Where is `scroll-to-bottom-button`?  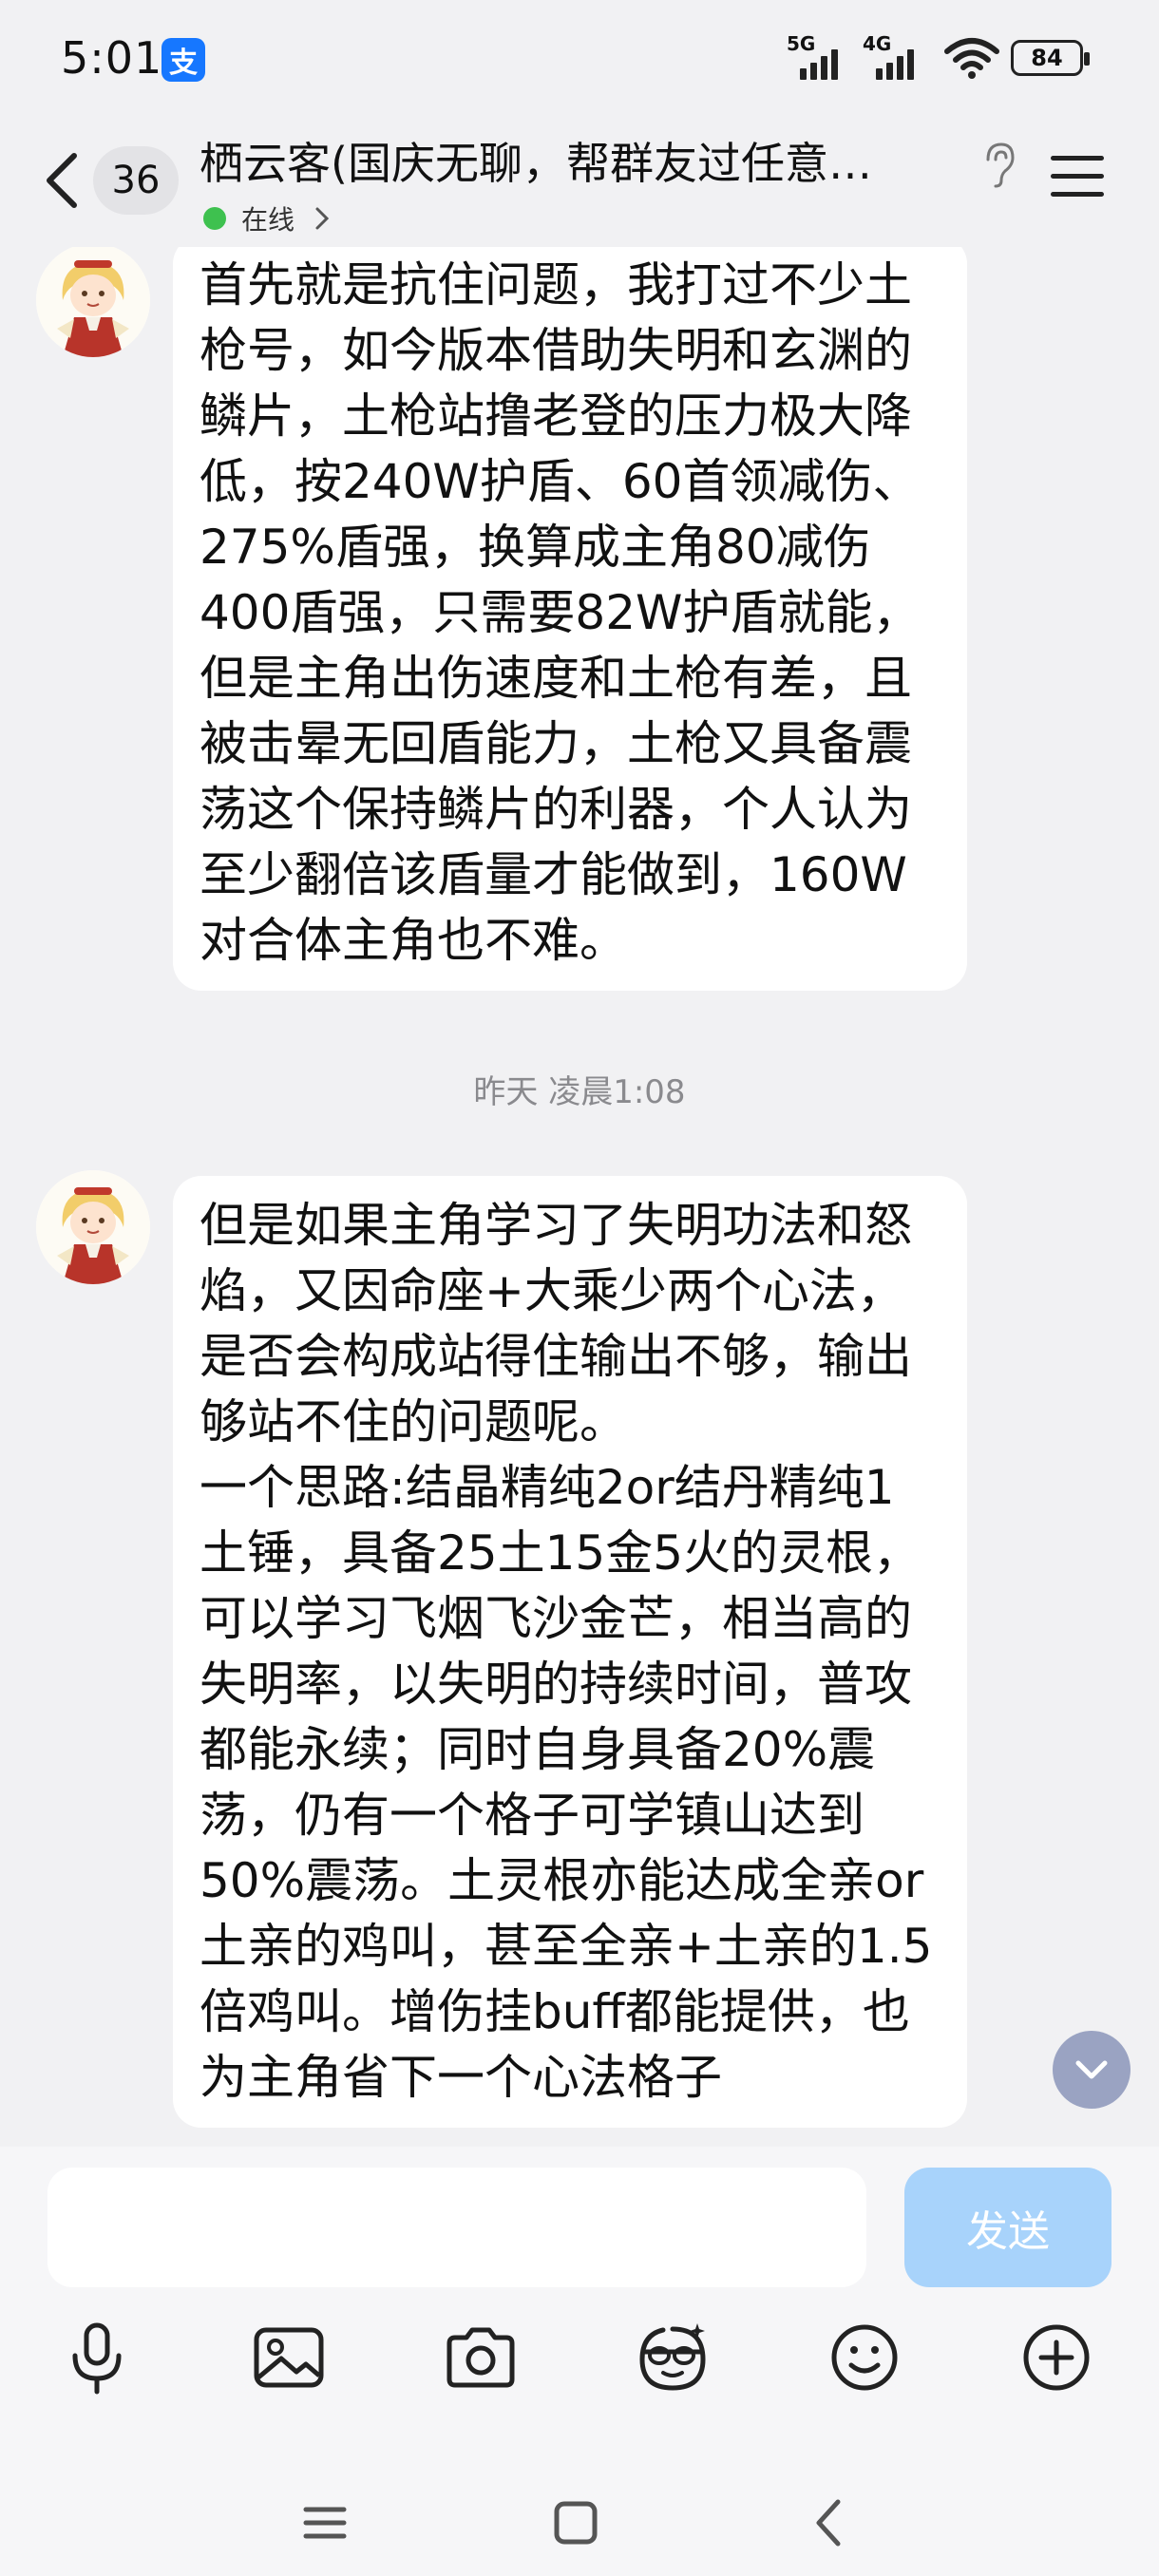
scroll-to-bottom-button is located at coordinates (1091, 2070).